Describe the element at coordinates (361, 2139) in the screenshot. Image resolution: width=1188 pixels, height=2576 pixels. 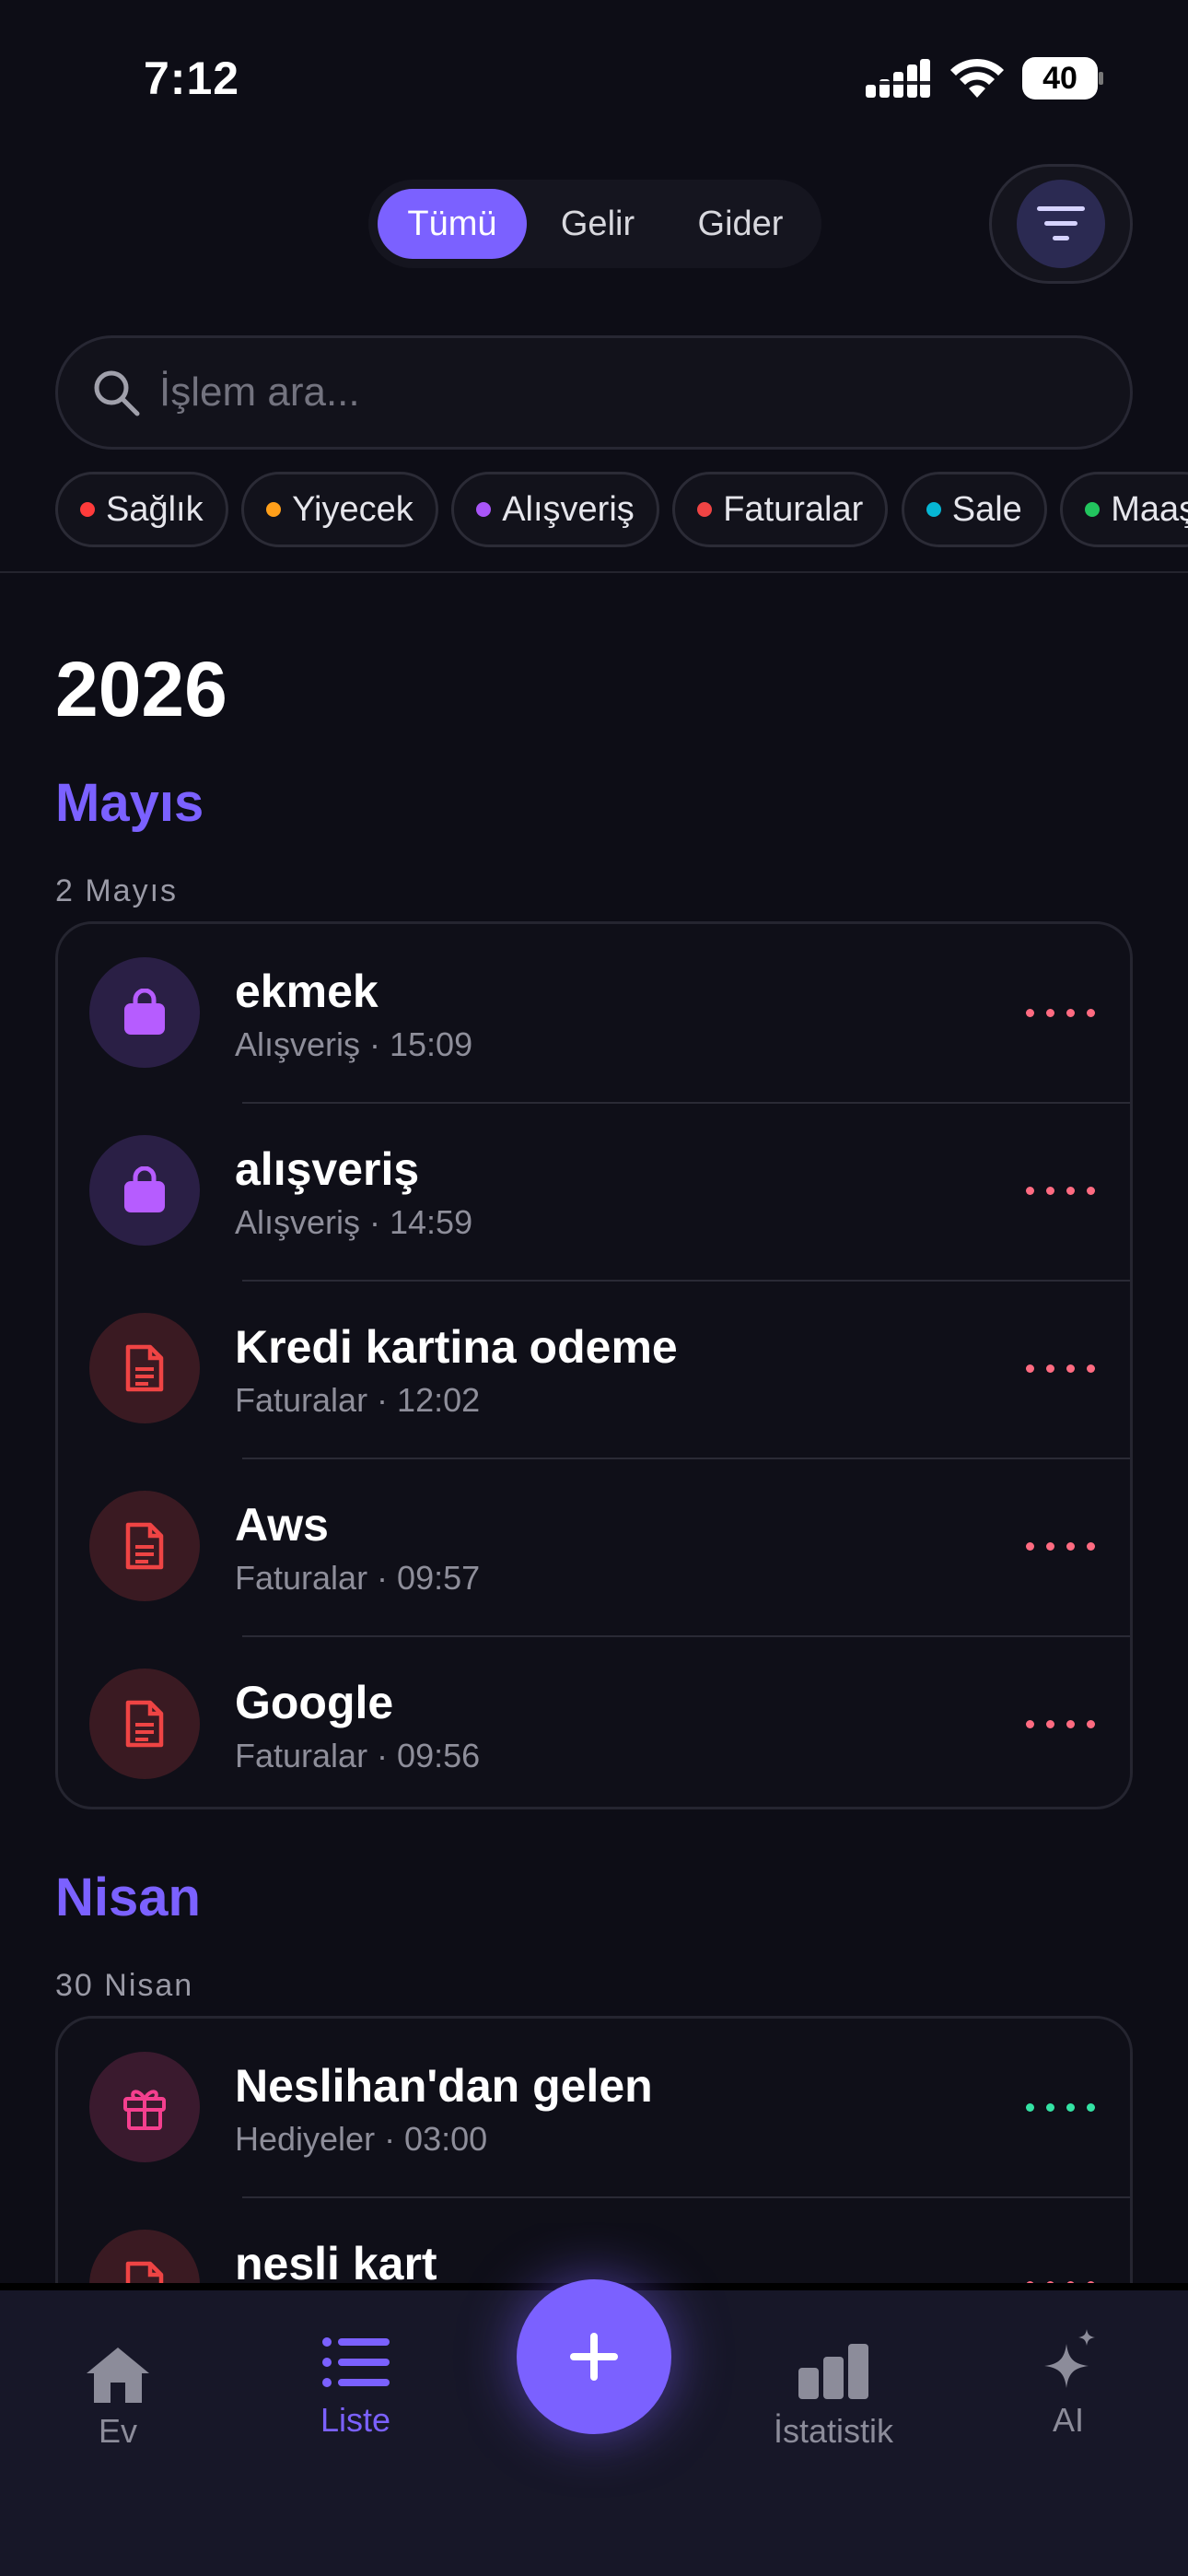
I see `transaction-subtitle: Hediyeler · 03:00` at that location.